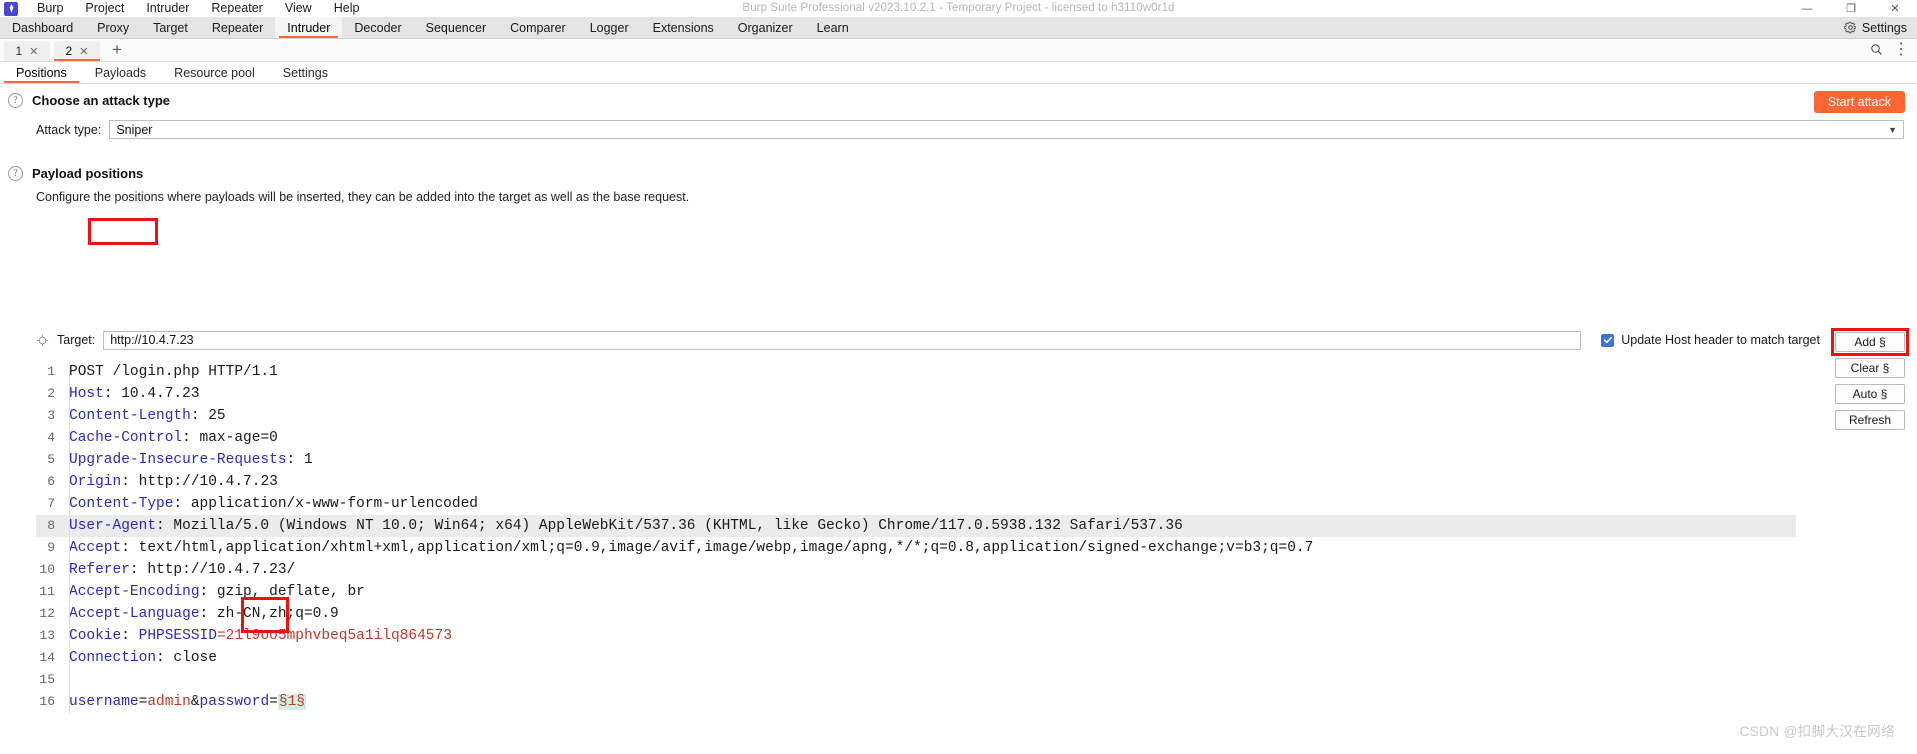 Image resolution: width=1917 pixels, height=754 pixels. Describe the element at coordinates (99, 570) in the screenshot. I see `code-segment: Referer` at that location.